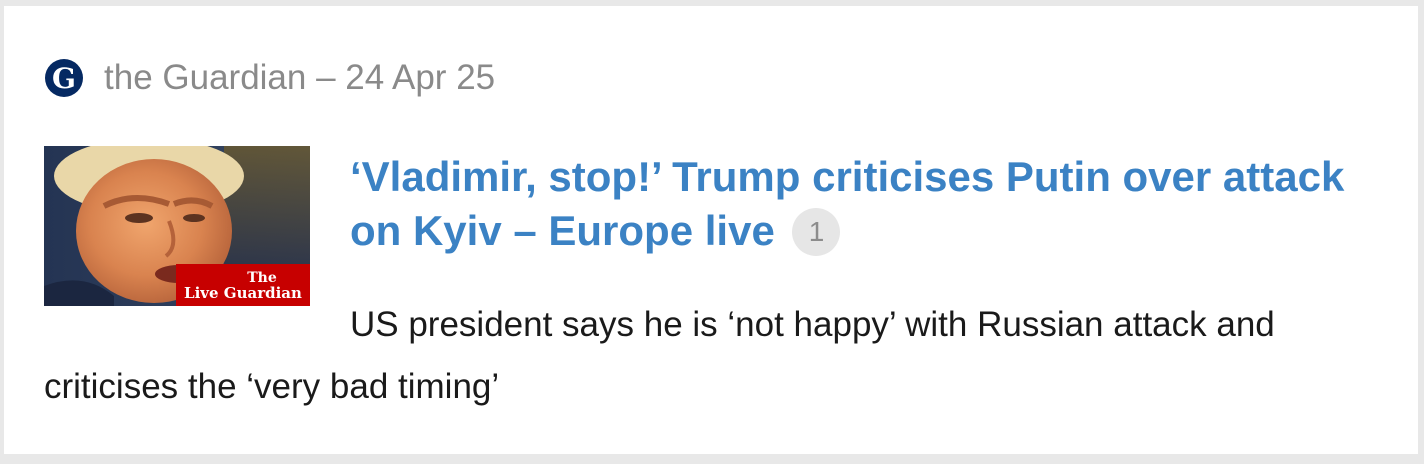 The image size is (1424, 464). I want to click on guardian-logo-icon: G, so click(64, 78).